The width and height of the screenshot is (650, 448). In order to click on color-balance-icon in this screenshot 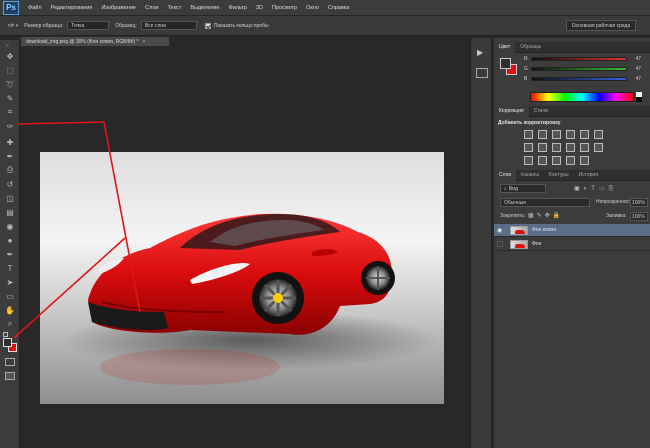, I will do `click(542, 147)`.